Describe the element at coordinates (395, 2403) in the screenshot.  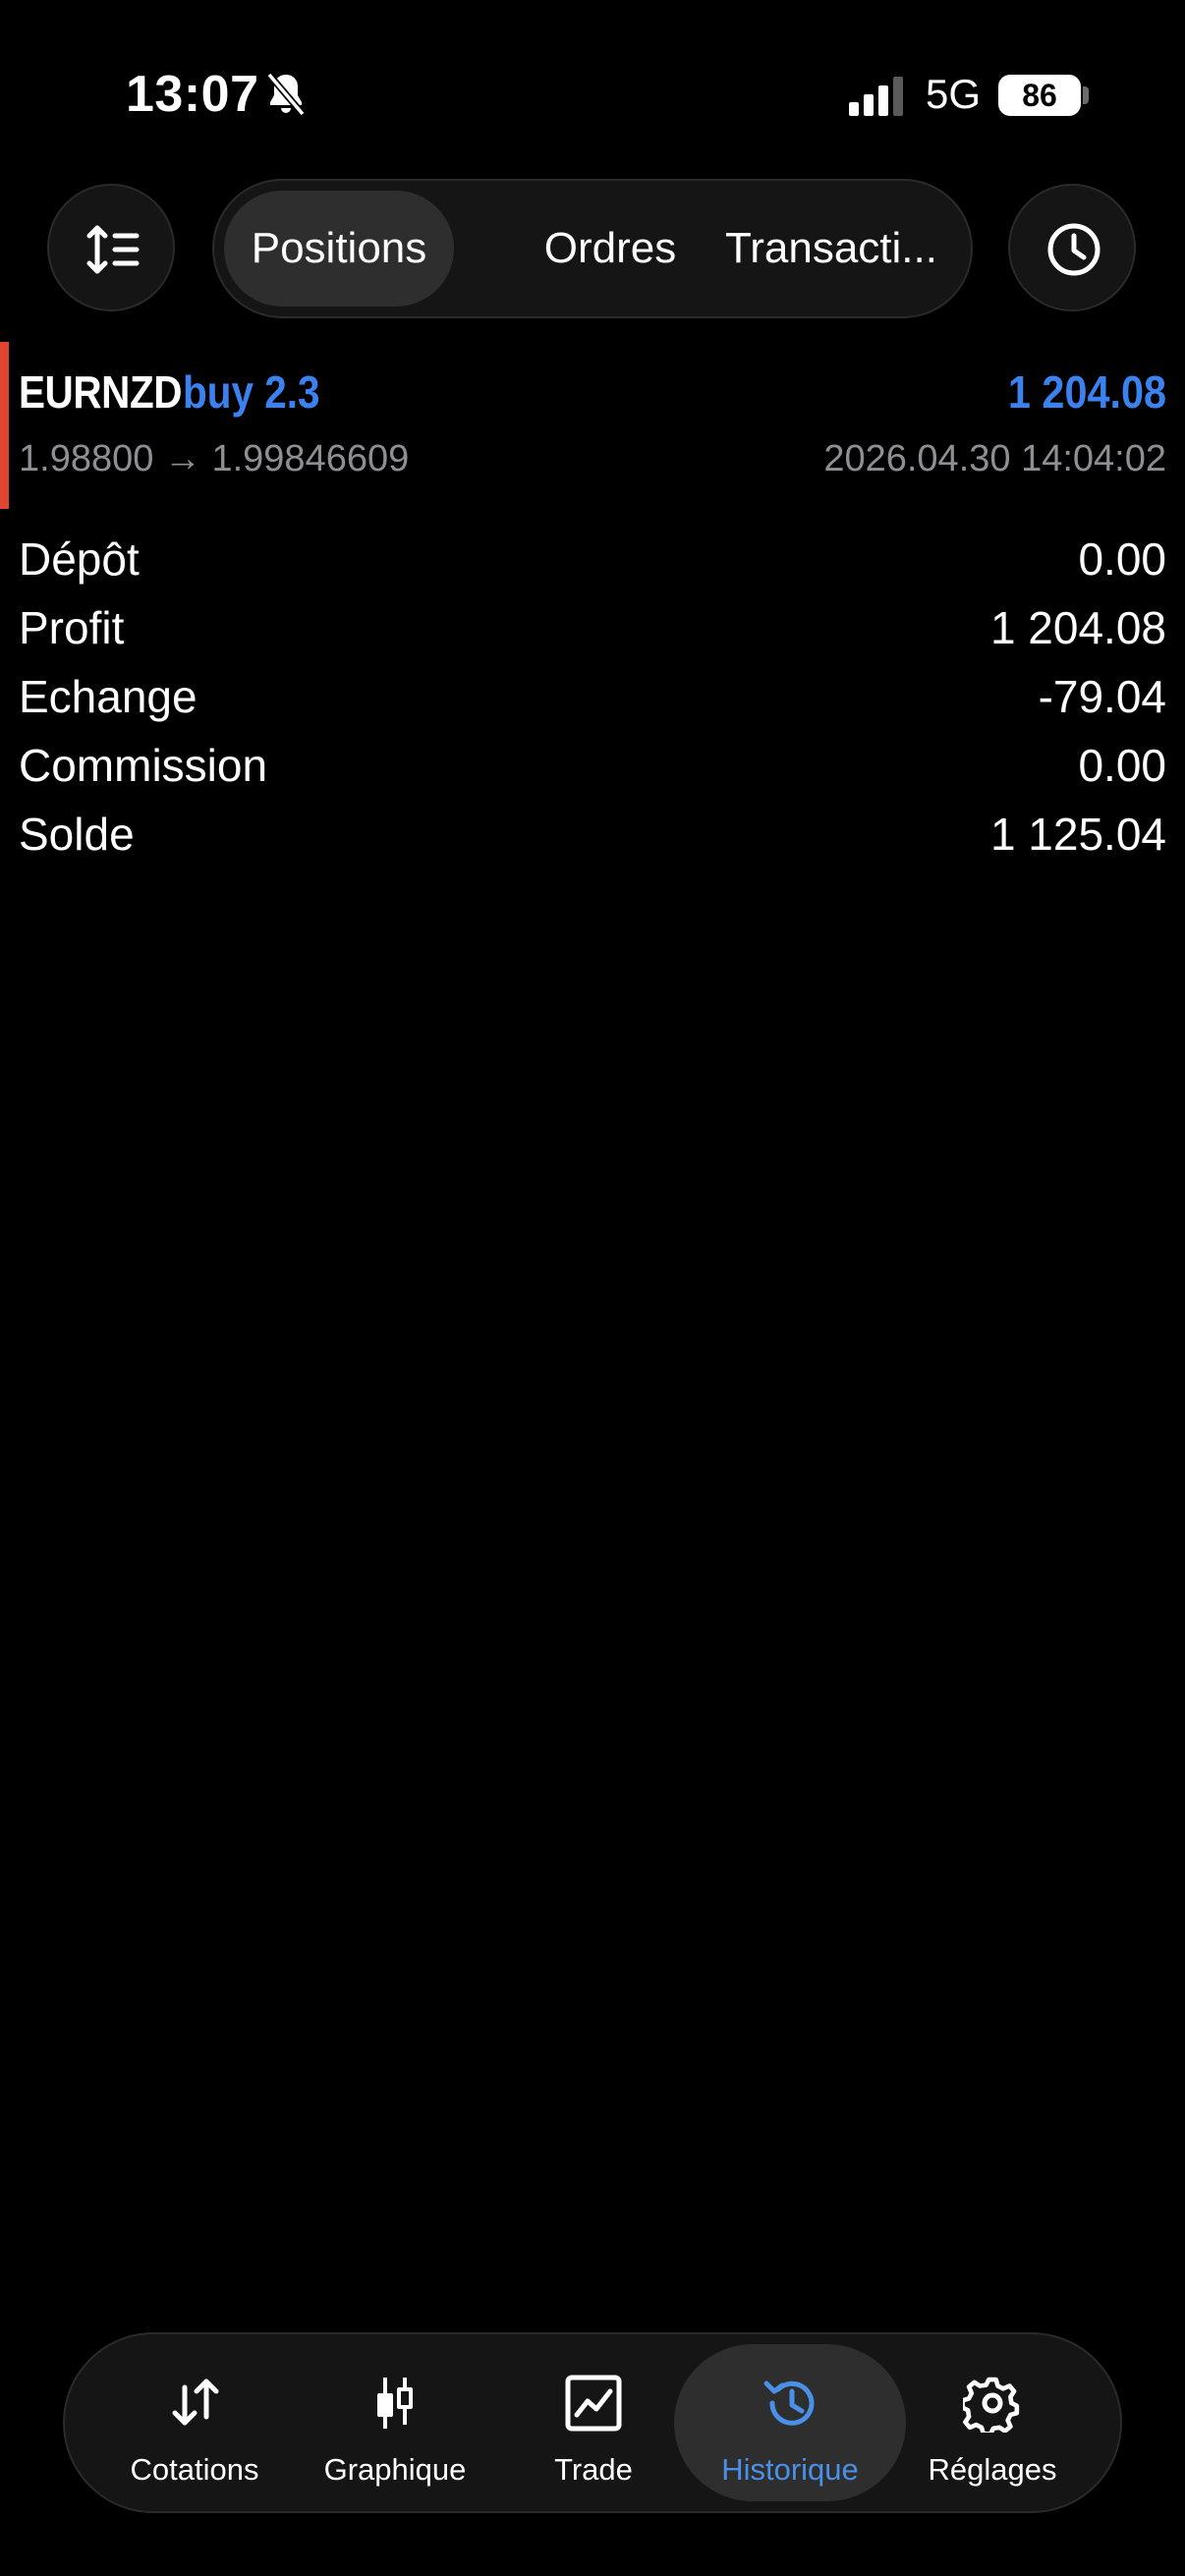
I see `candlestick-icon` at that location.